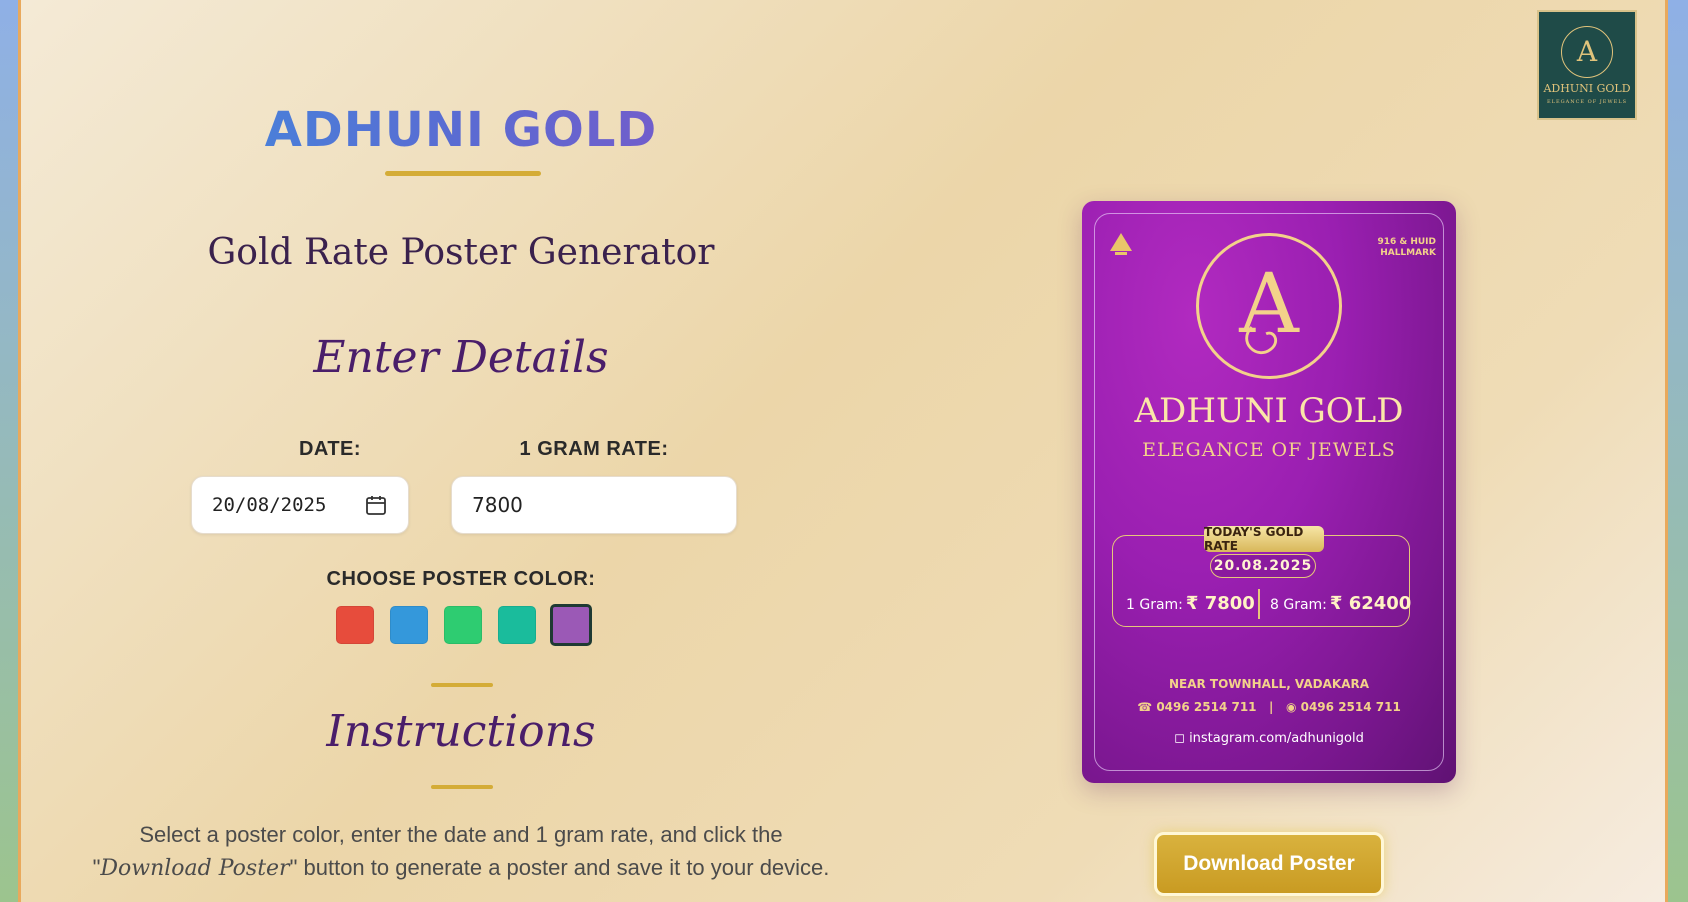 The image size is (1688, 902). What do you see at coordinates (461, 252) in the screenshot?
I see `page-subtitle: Gold Rate Poster Generator` at bounding box center [461, 252].